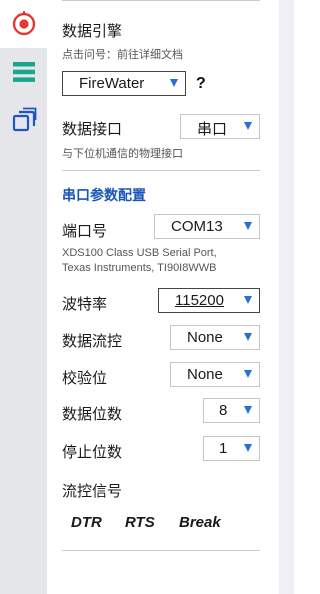 The height and width of the screenshot is (594, 320). What do you see at coordinates (23, 297) in the screenshot?
I see `icon-rail` at bounding box center [23, 297].